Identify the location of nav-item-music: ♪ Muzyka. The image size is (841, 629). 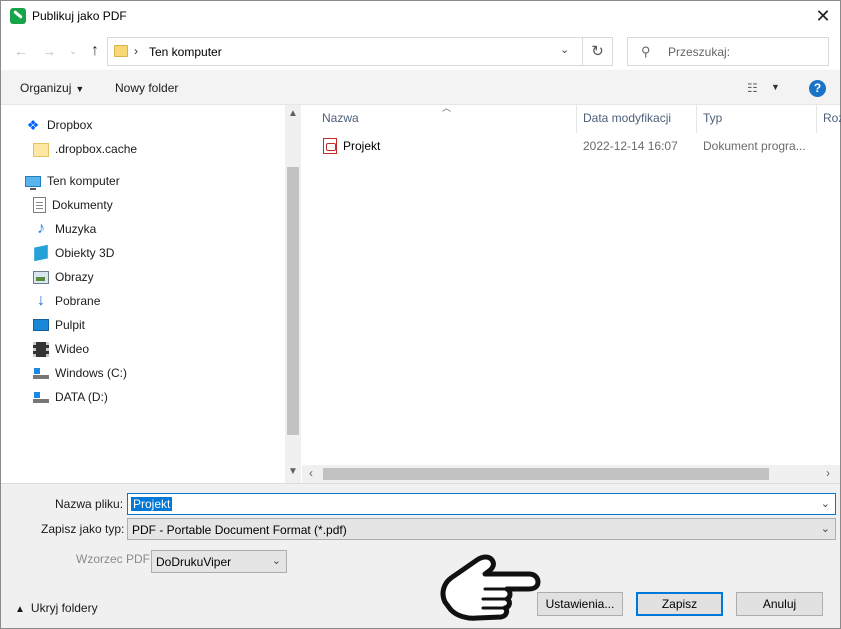
(64, 229).